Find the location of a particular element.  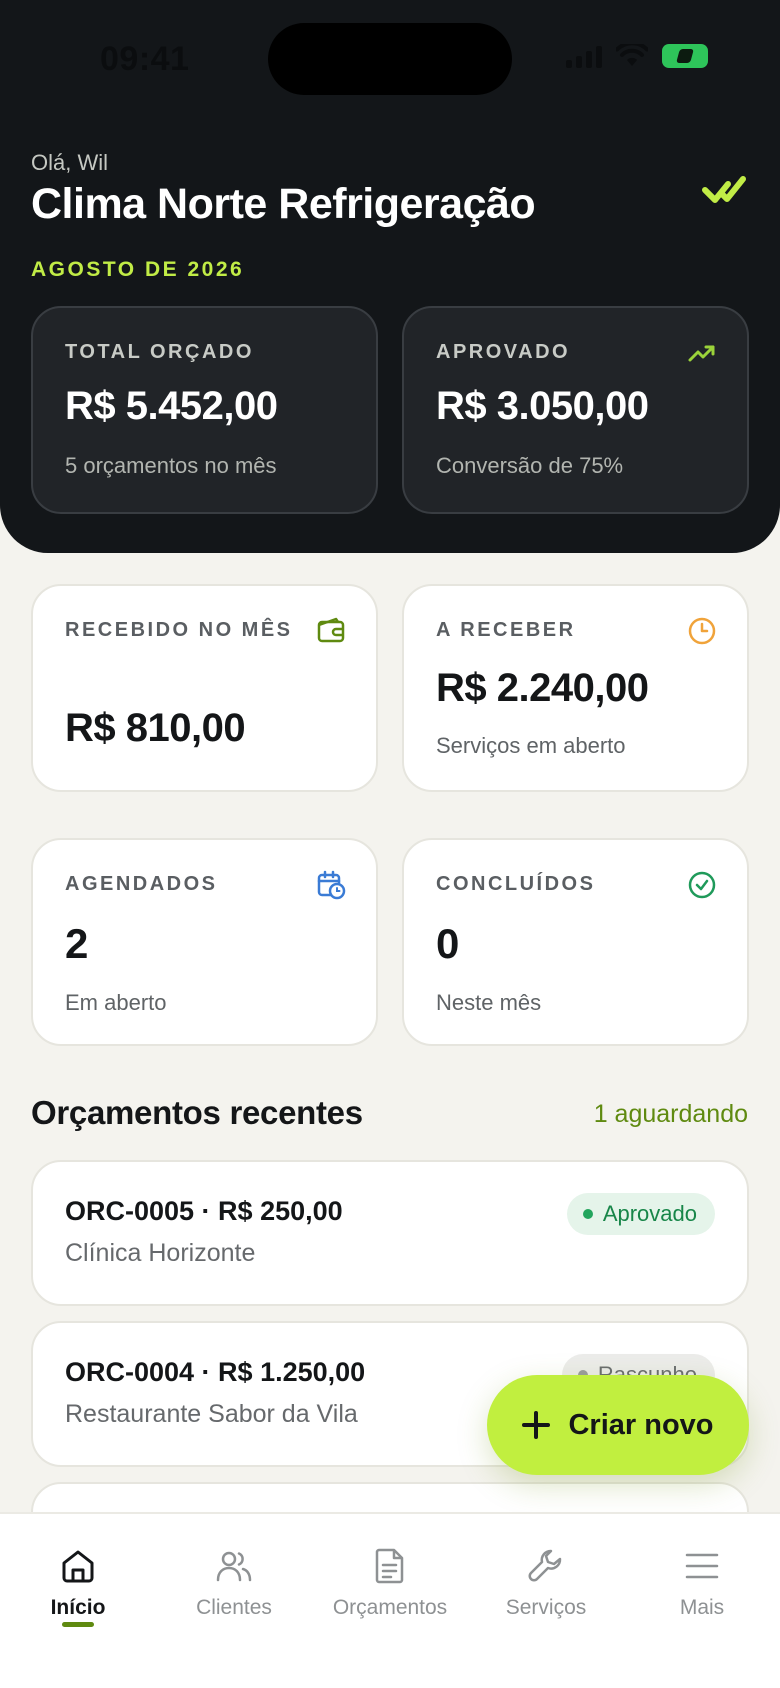

nav-label: Mais is located at coordinates (702, 1607).